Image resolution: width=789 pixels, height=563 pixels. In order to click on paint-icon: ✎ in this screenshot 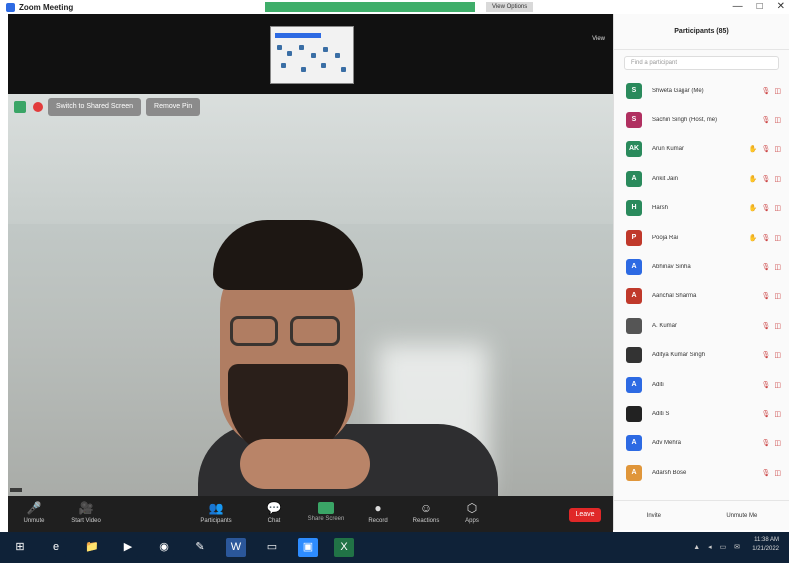, I will do `click(200, 547)`.